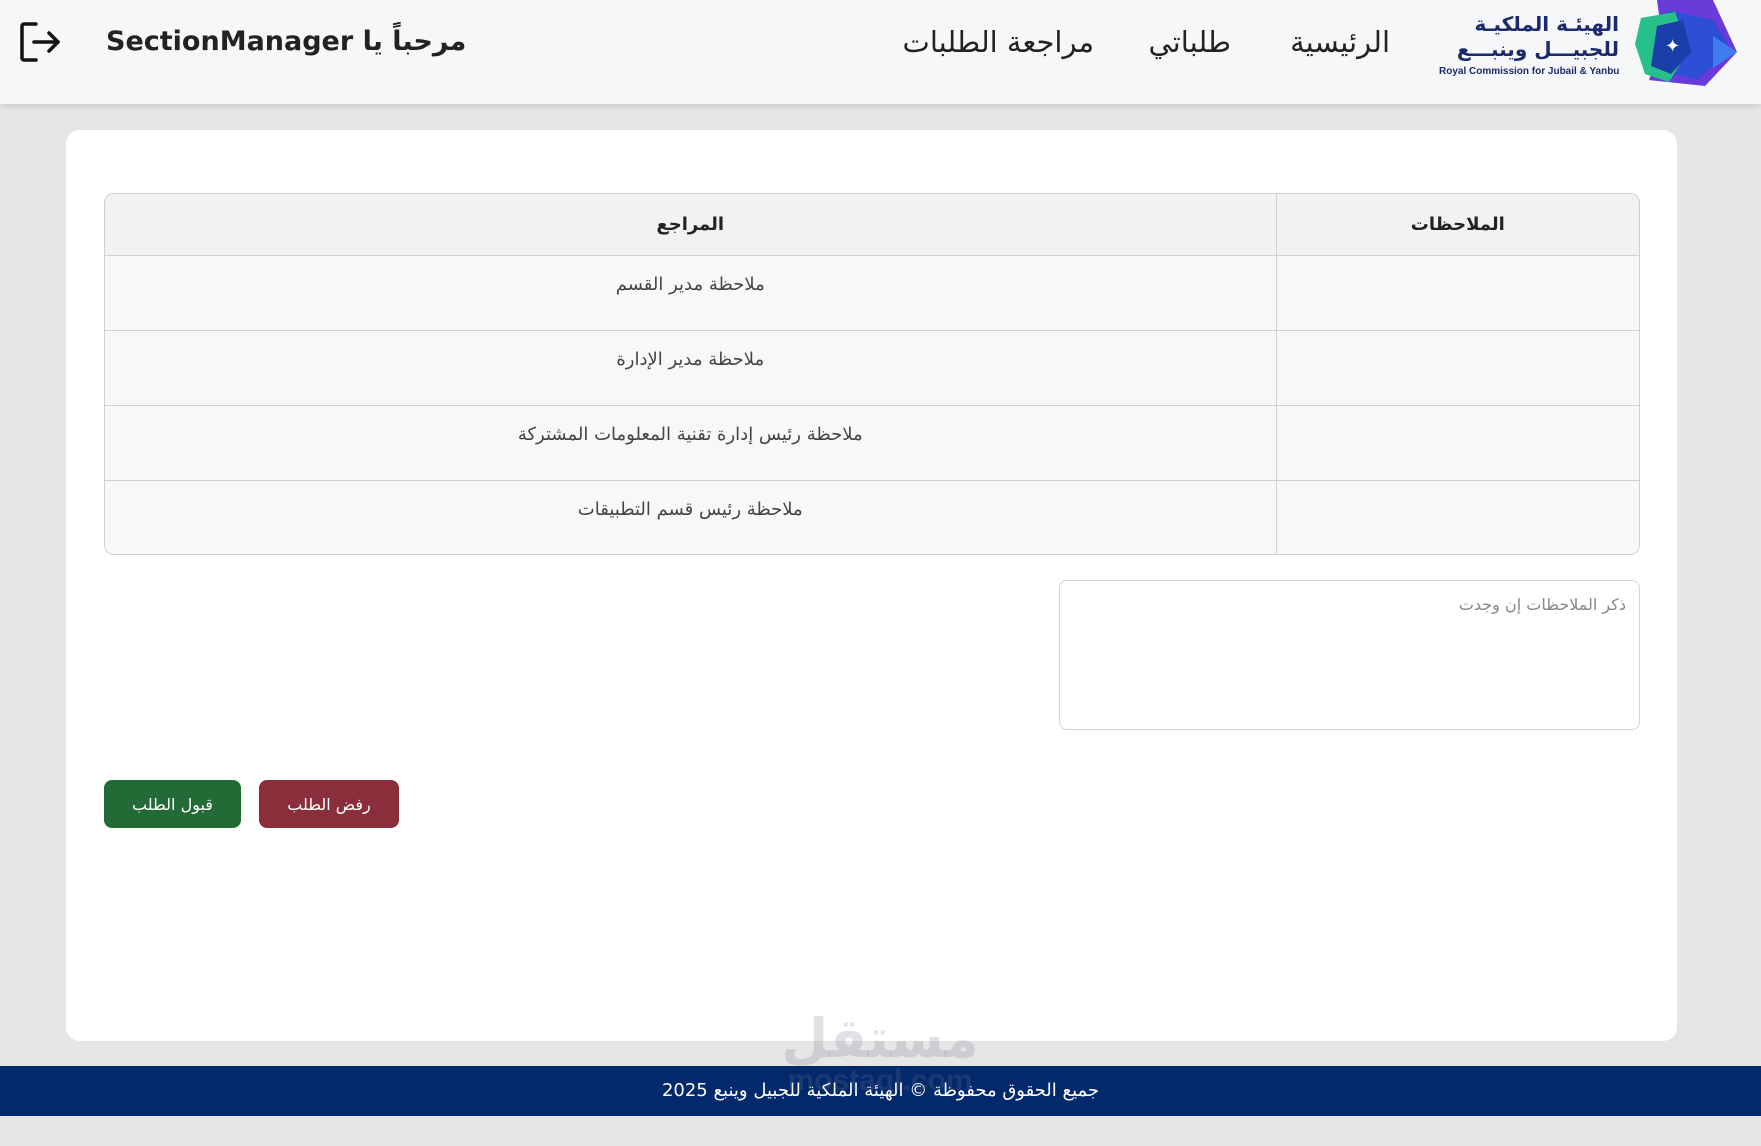 Image resolution: width=1761 pixels, height=1146 pixels. Describe the element at coordinates (998, 42) in the screenshot. I see `nav-review-requests-link: مراجعة الطلبات` at that location.